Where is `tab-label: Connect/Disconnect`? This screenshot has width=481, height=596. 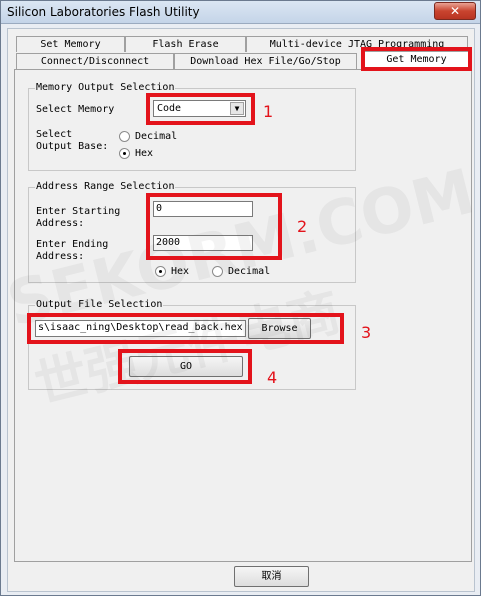 tab-label: Connect/Disconnect is located at coordinates (95, 61).